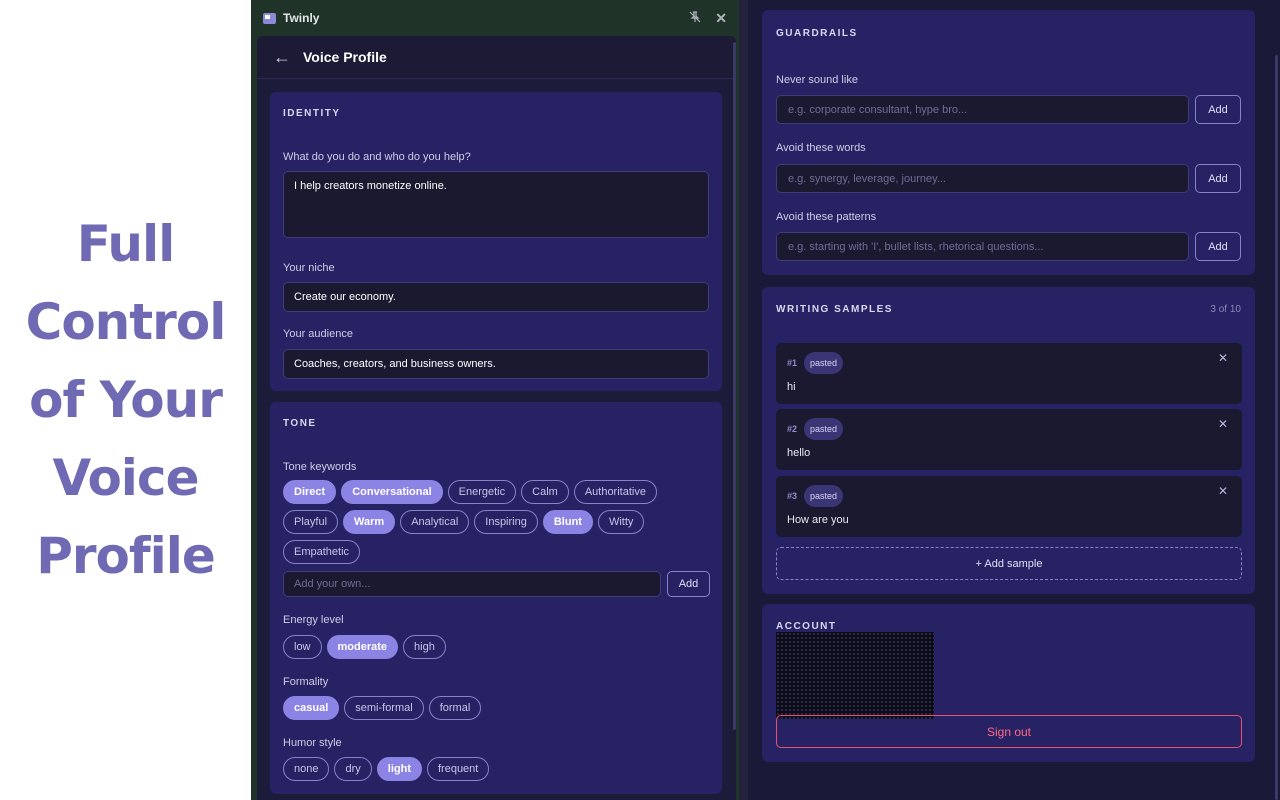 The width and height of the screenshot is (1280, 800). I want to click on account-card: ACCOUNT Sign out, so click(1008, 683).